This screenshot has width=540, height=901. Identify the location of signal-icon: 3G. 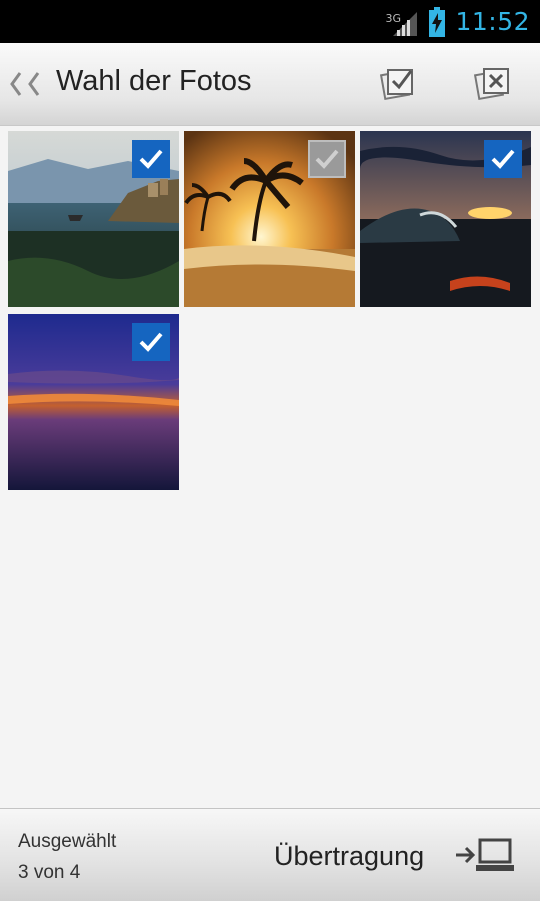
(402, 22).